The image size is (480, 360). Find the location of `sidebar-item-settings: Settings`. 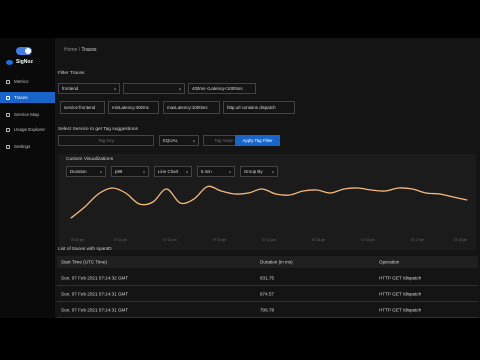

sidebar-item-settings: Settings is located at coordinates (27, 146).